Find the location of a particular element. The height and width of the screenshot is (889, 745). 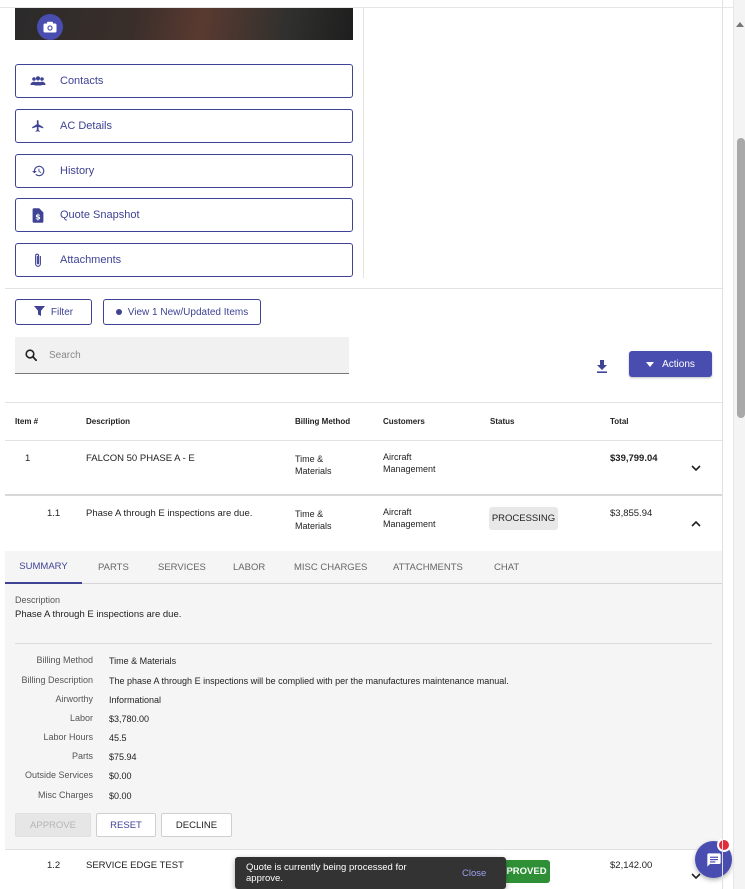

parts-value: $75.94 is located at coordinates (123, 757).